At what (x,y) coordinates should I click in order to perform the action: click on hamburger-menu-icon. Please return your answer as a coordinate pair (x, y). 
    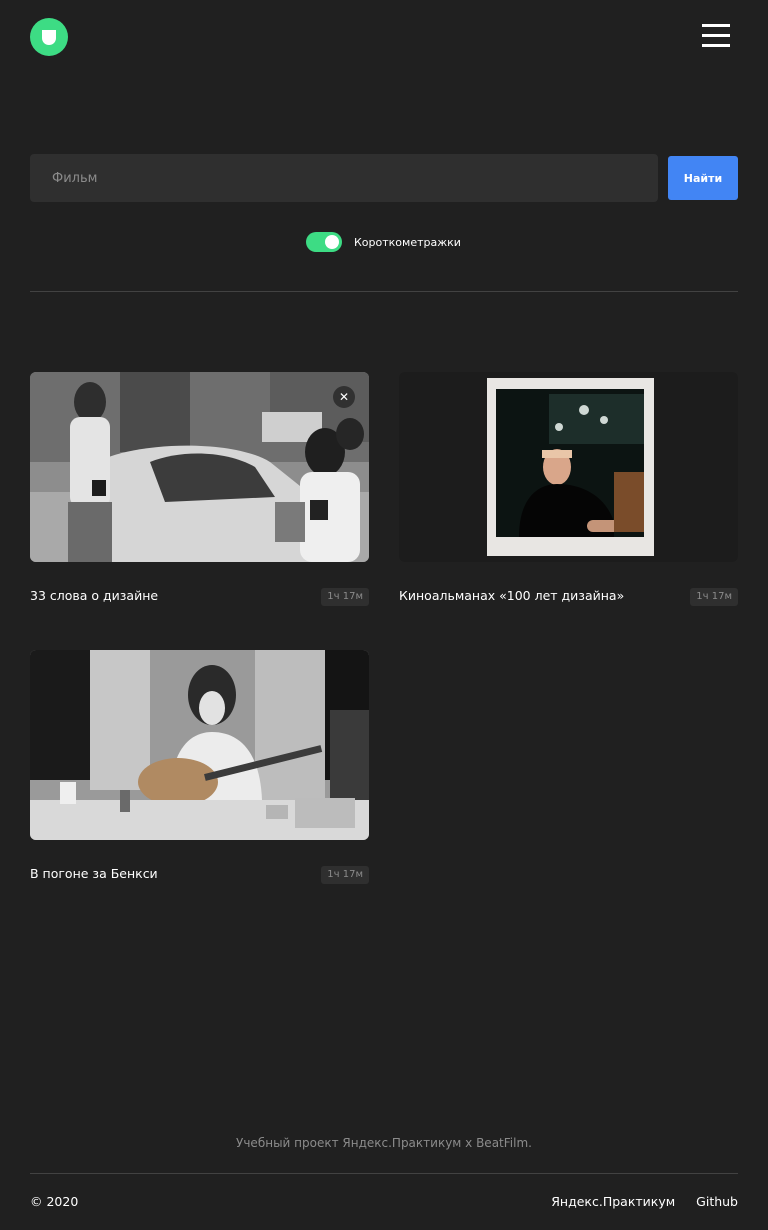
    Looking at the image, I should click on (716, 36).